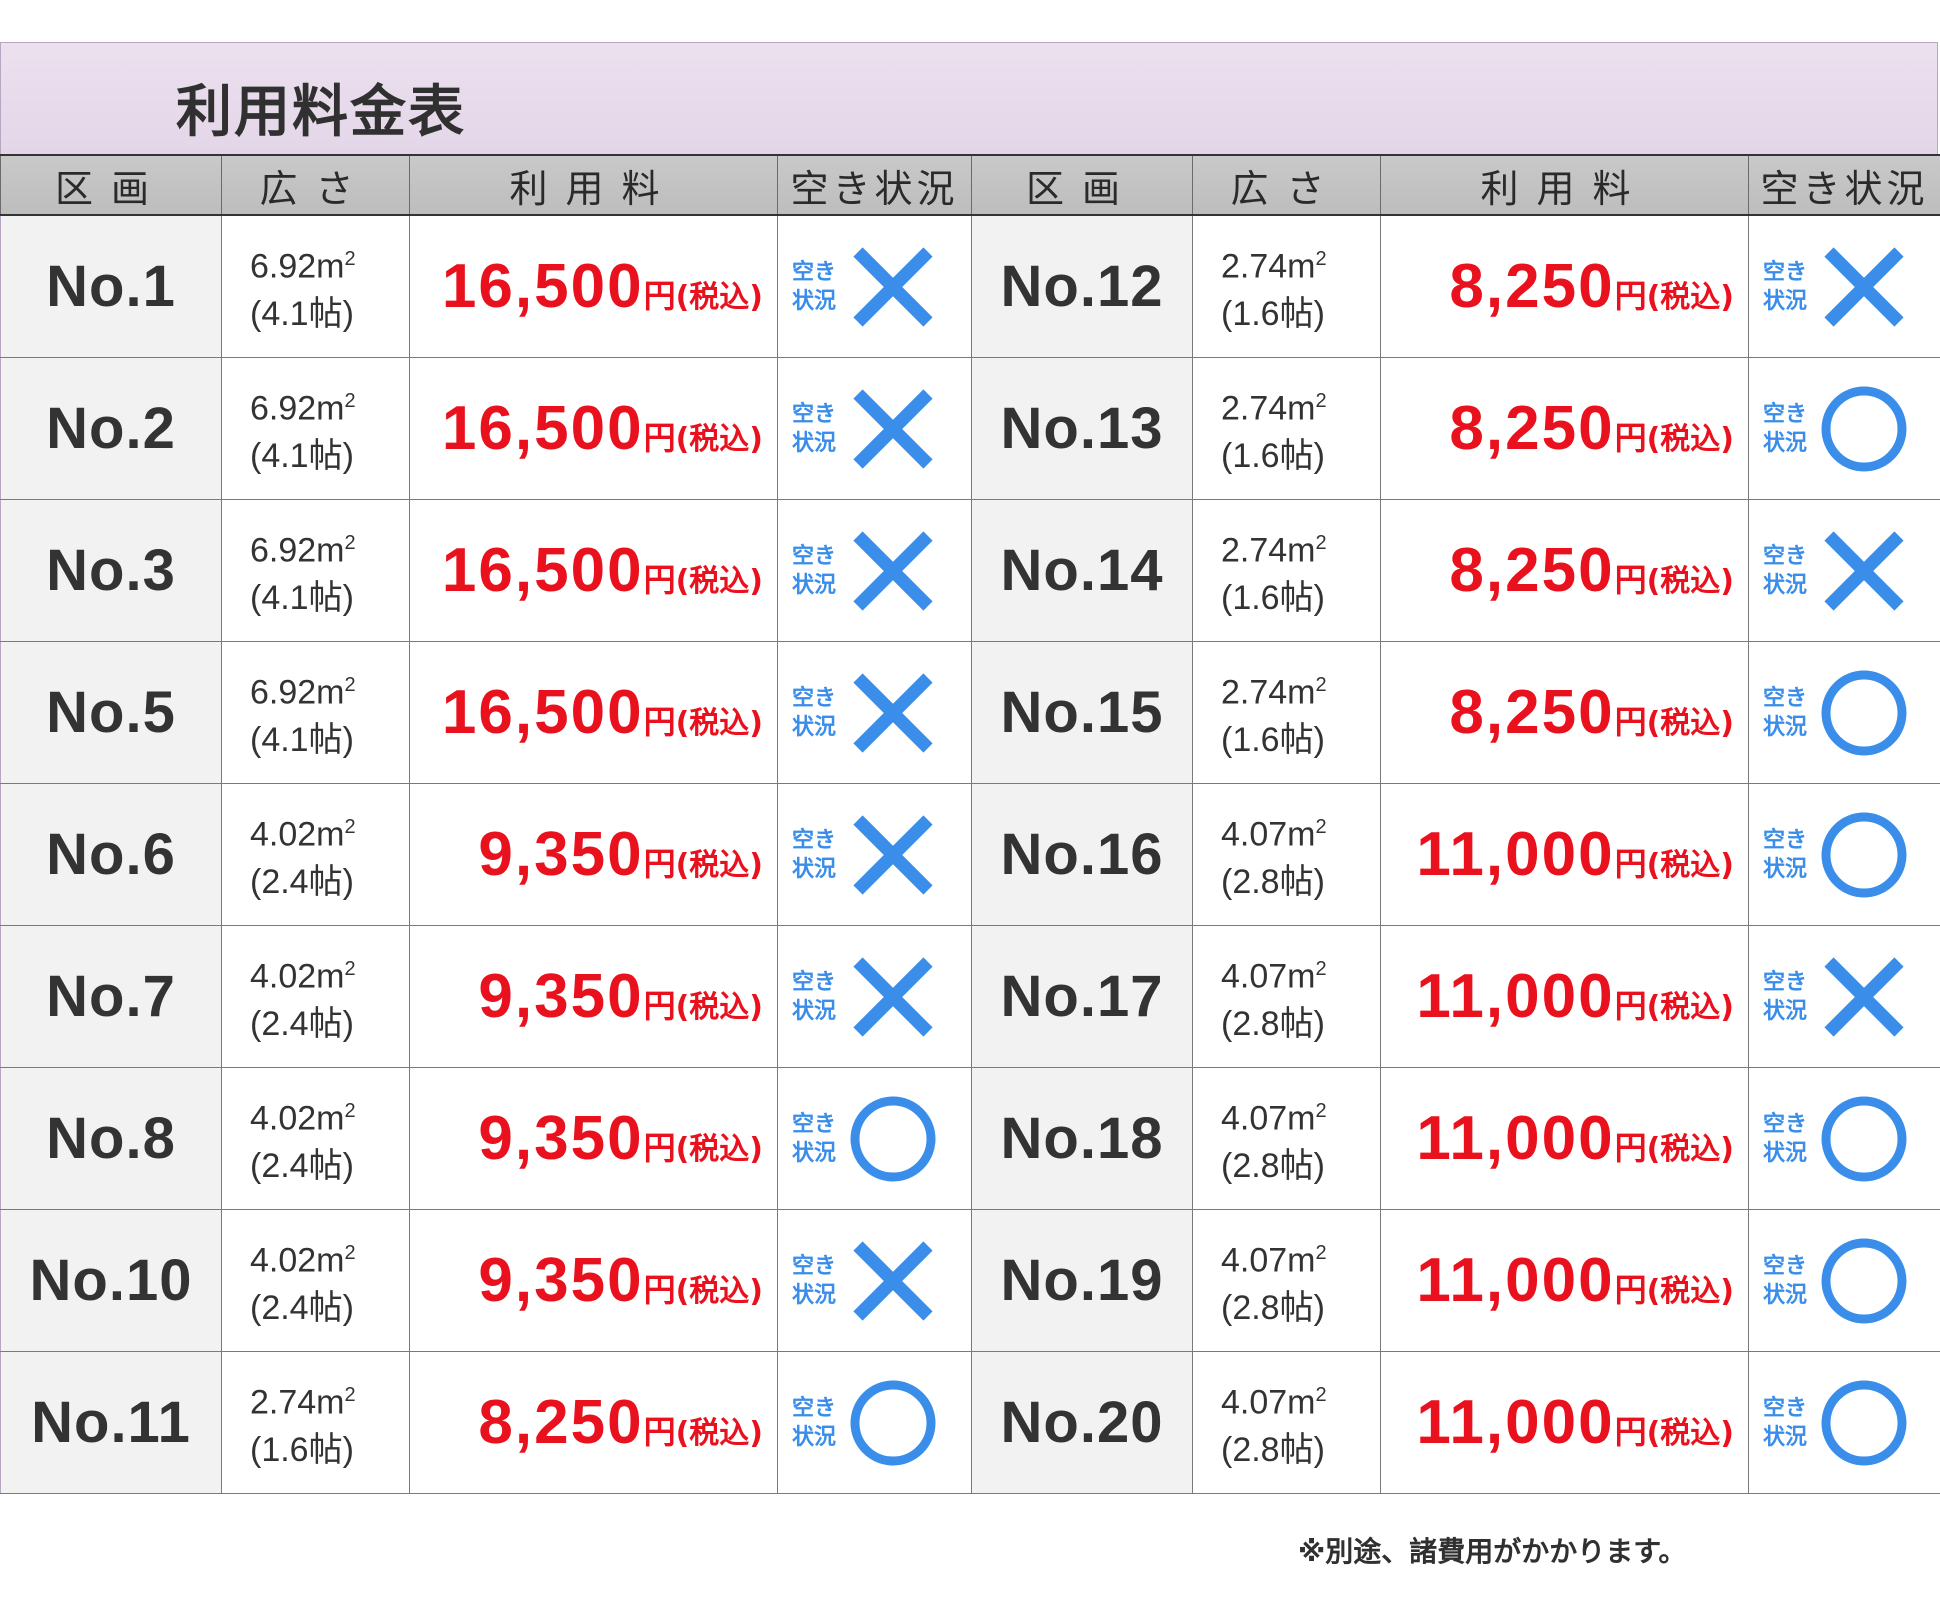 Image resolution: width=1940 pixels, height=1600 pixels. What do you see at coordinates (1082, 570) in the screenshot?
I see `section-number: No.14` at bounding box center [1082, 570].